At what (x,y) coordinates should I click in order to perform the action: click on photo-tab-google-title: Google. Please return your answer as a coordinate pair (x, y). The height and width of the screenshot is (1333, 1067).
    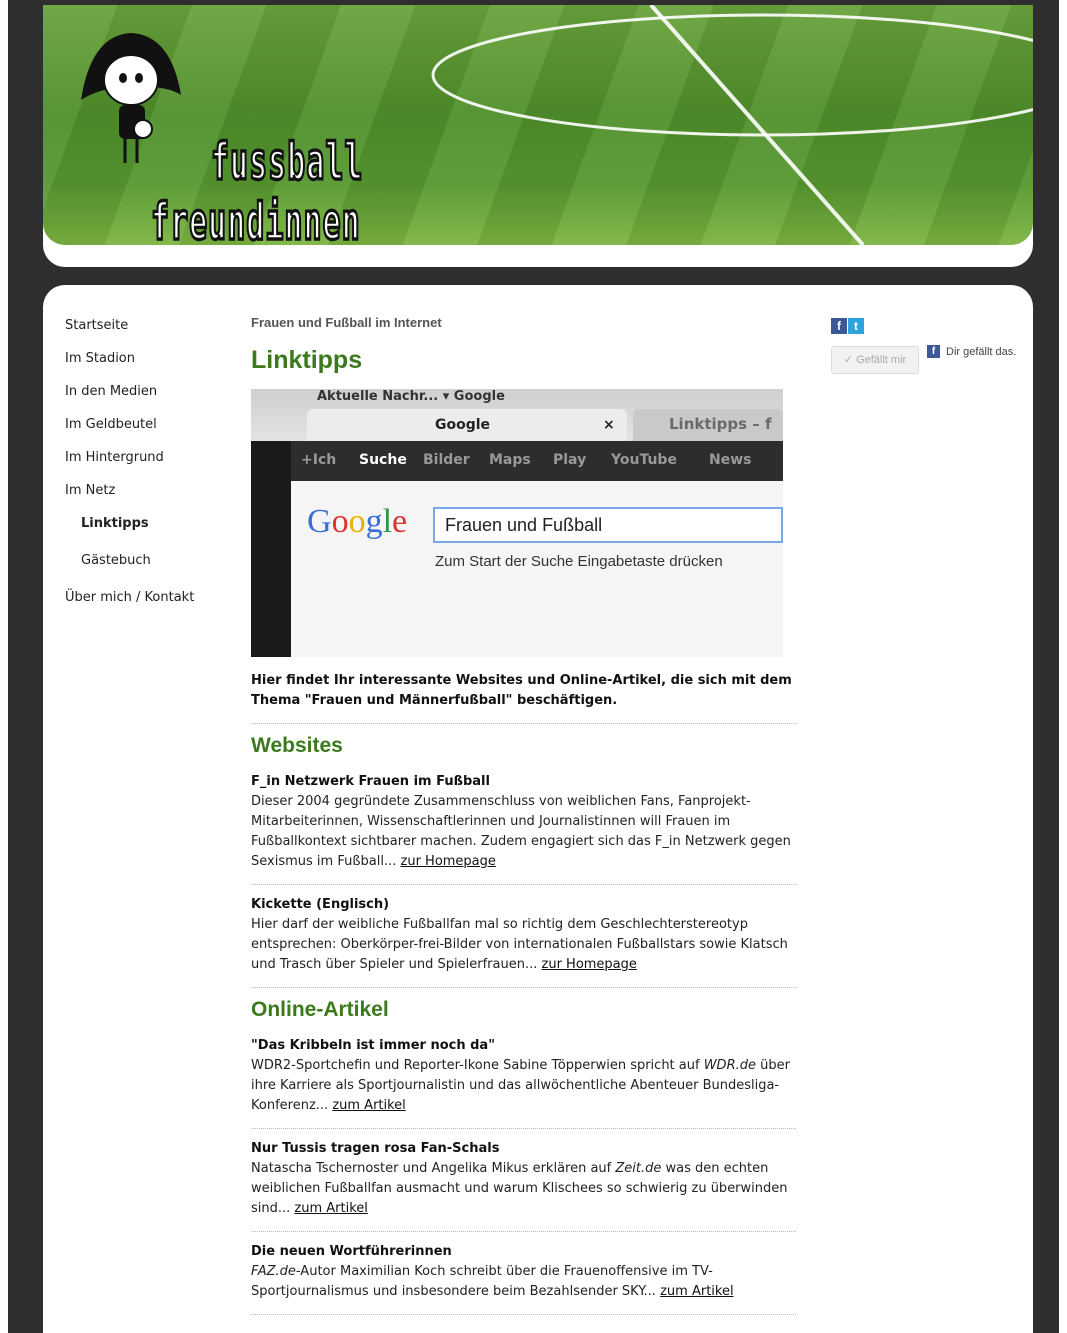
    Looking at the image, I should click on (463, 425).